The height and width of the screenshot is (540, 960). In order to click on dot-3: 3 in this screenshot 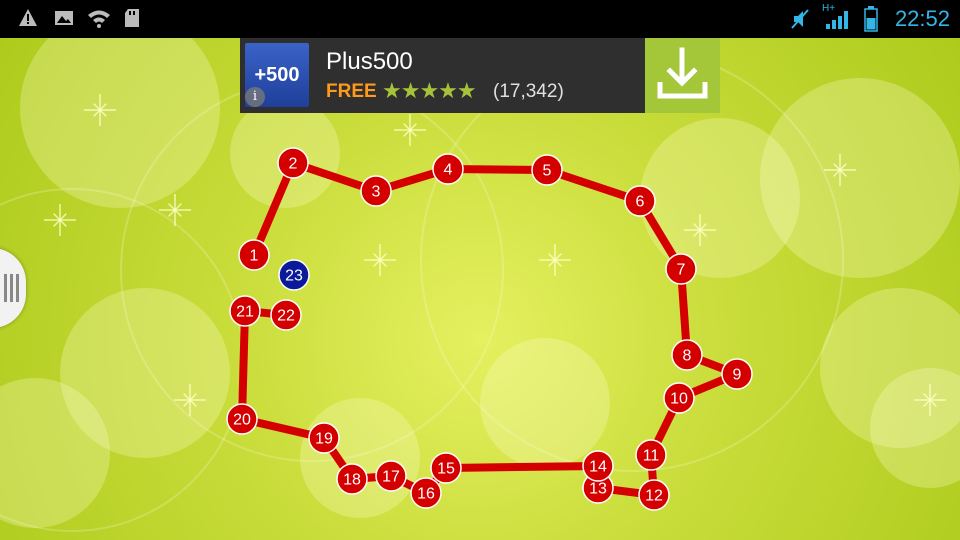, I will do `click(376, 191)`.